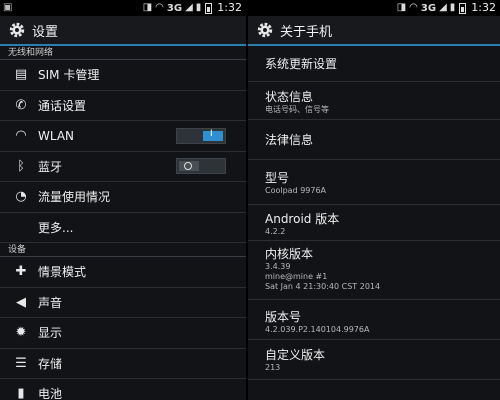 This screenshot has height=400, width=500. What do you see at coordinates (289, 97) in the screenshot?
I see `item-title: 状态信息` at bounding box center [289, 97].